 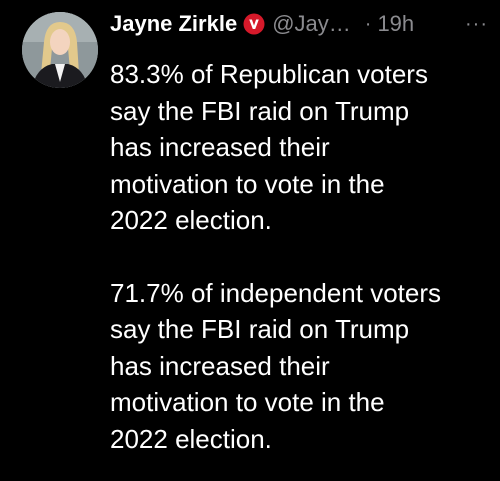 I want to click on avatar-photo-icon, so click(x=60, y=50).